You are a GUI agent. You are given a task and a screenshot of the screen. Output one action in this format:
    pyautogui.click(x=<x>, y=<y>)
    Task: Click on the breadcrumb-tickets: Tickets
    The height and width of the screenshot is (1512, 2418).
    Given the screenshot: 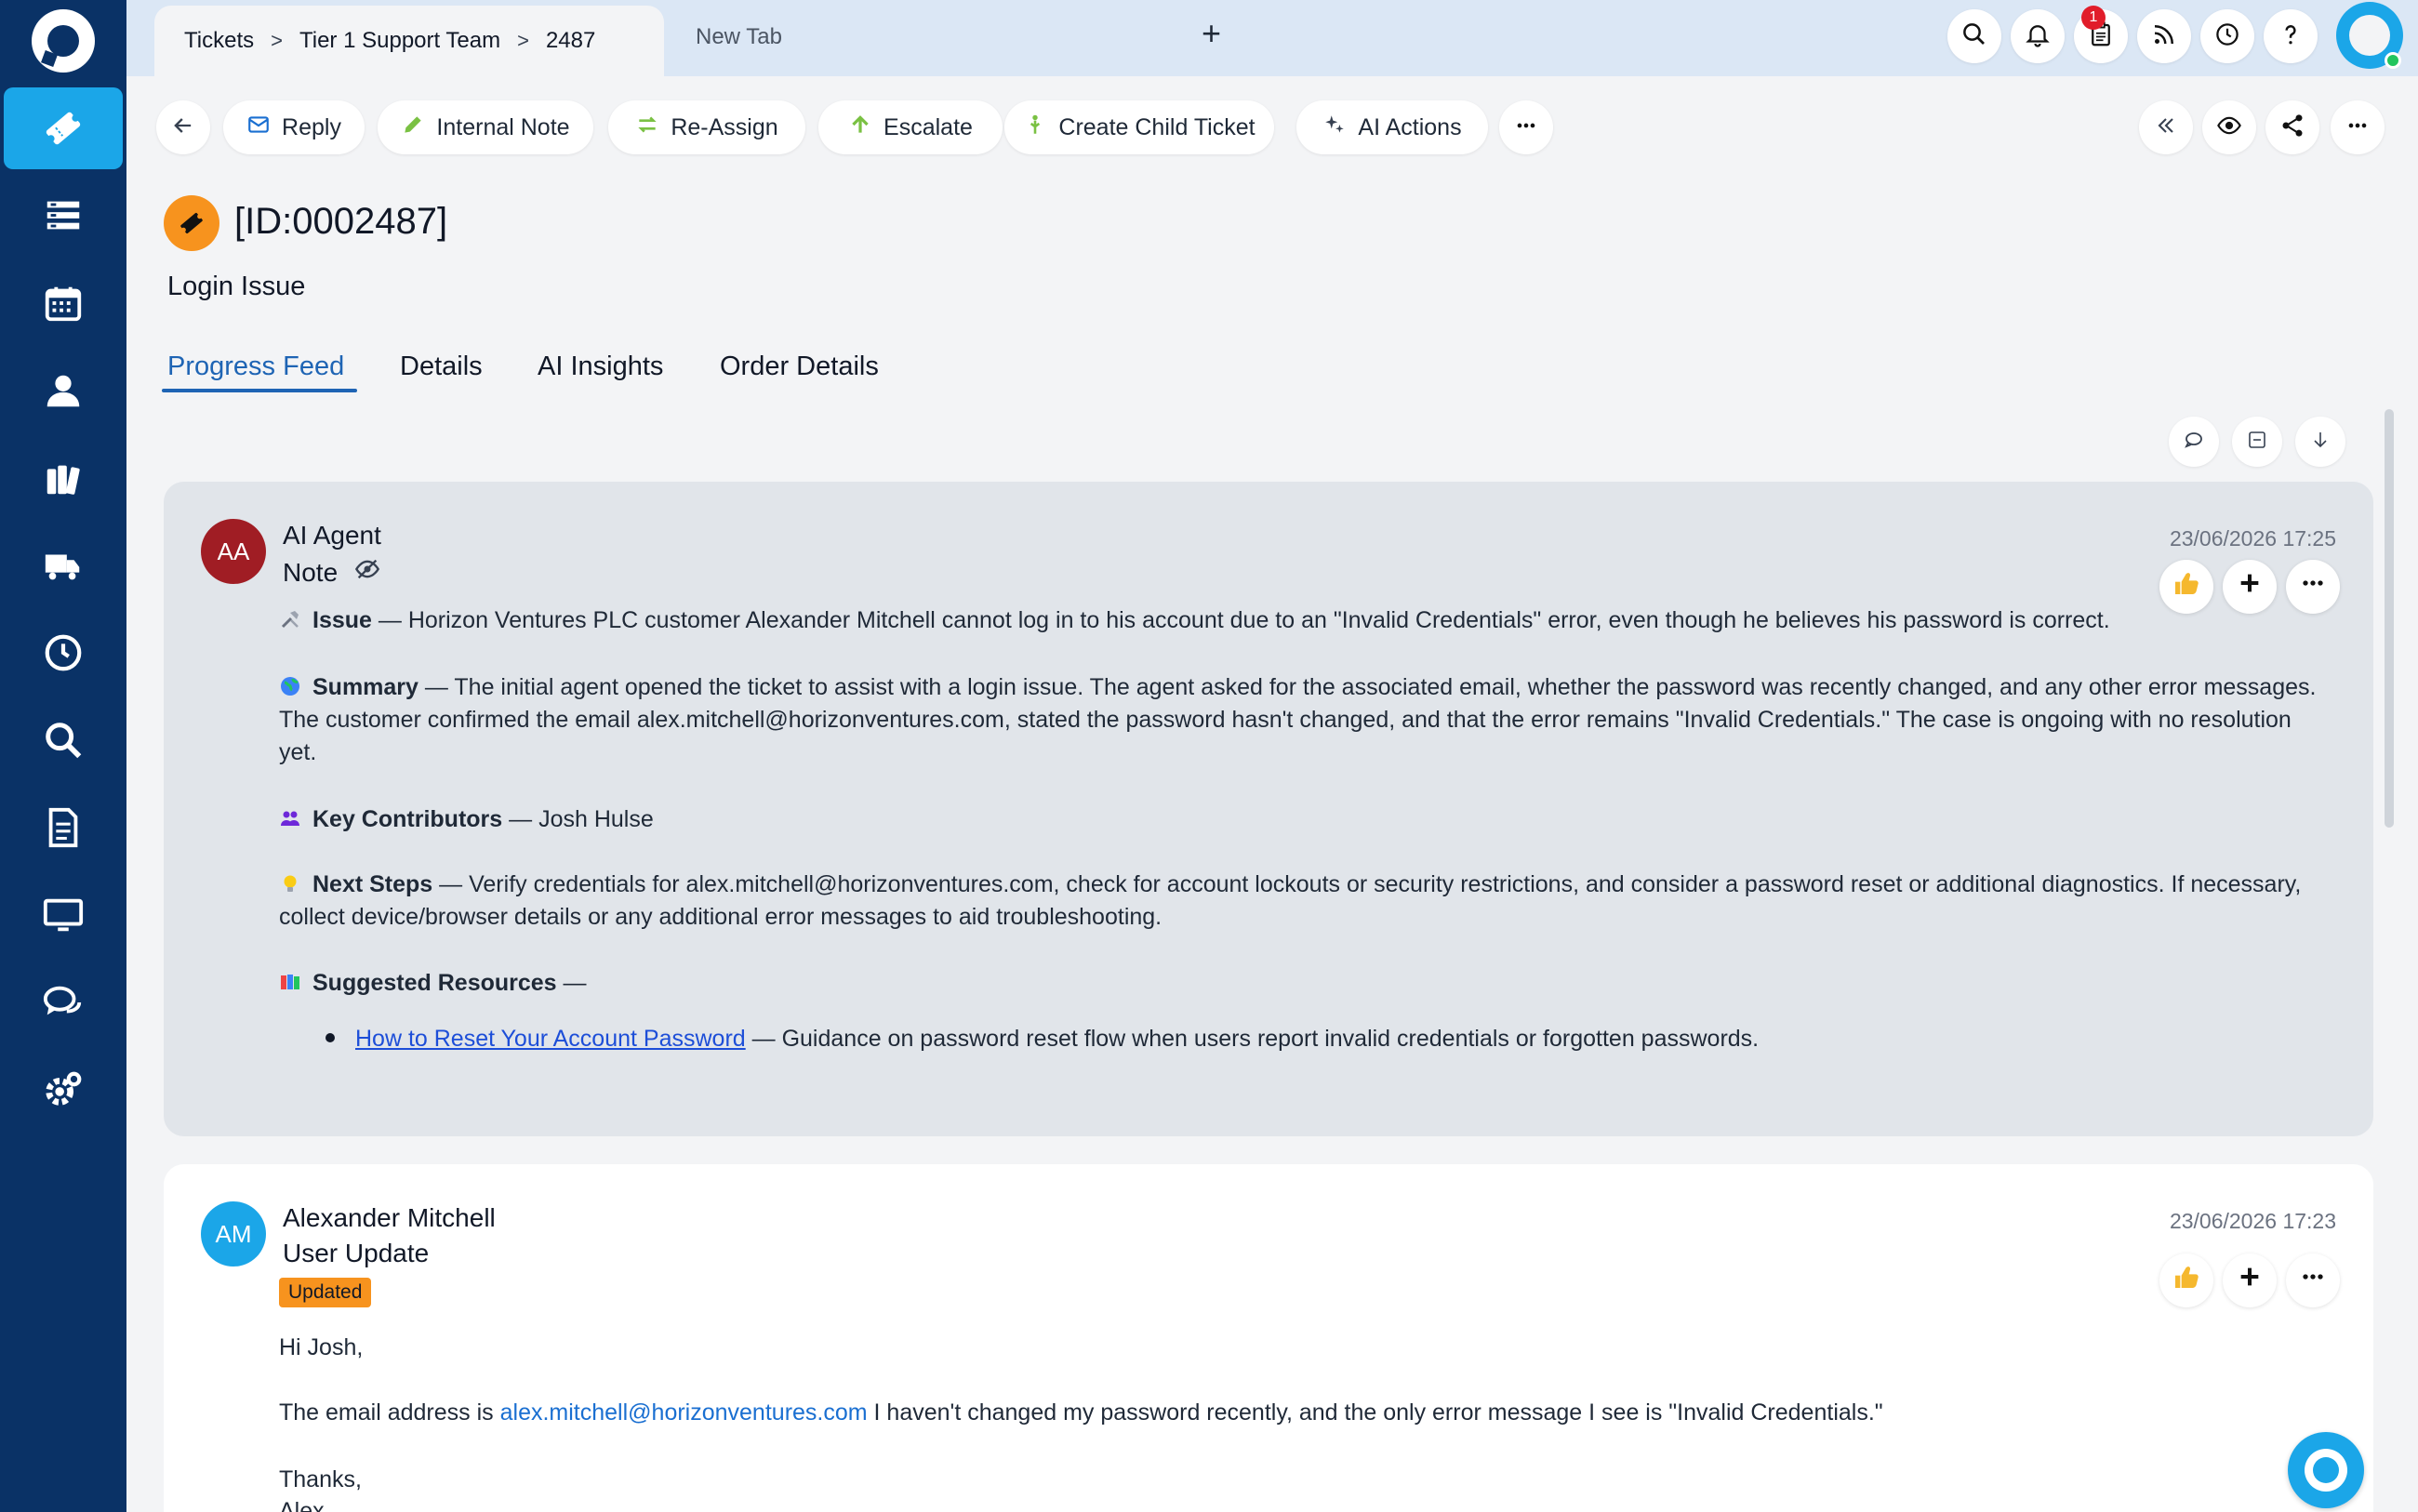 What is the action you would take?
    pyautogui.click(x=219, y=41)
    